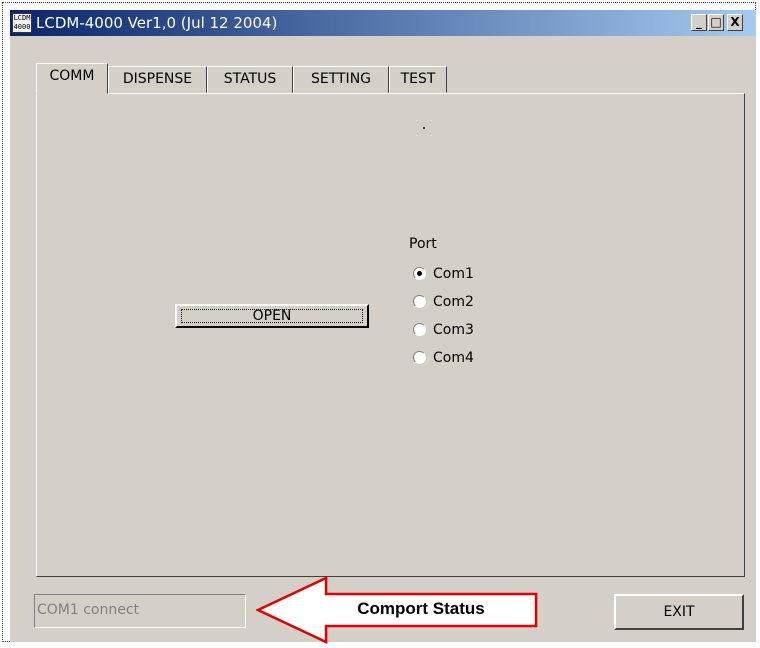 The height and width of the screenshot is (648, 760). What do you see at coordinates (679, 612) in the screenshot?
I see `exit-button: EXIT` at bounding box center [679, 612].